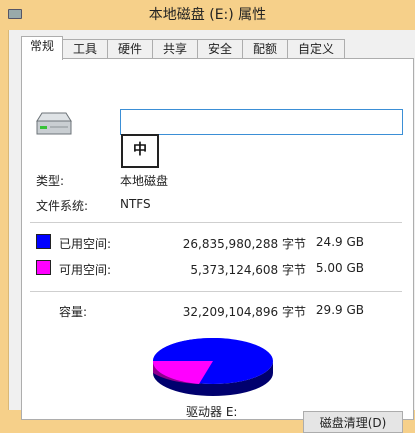  What do you see at coordinates (43, 241) in the screenshot?
I see `used-space-swatch` at bounding box center [43, 241].